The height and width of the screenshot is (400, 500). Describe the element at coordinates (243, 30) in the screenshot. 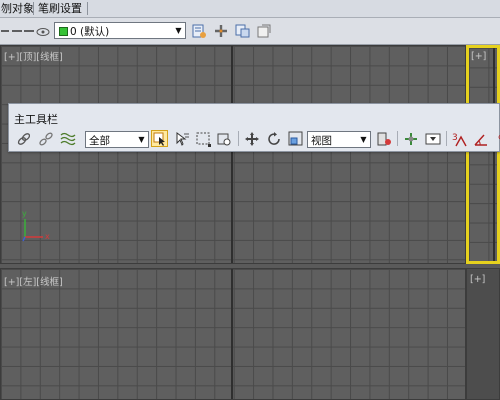

I see `select-in-layer-icon` at that location.